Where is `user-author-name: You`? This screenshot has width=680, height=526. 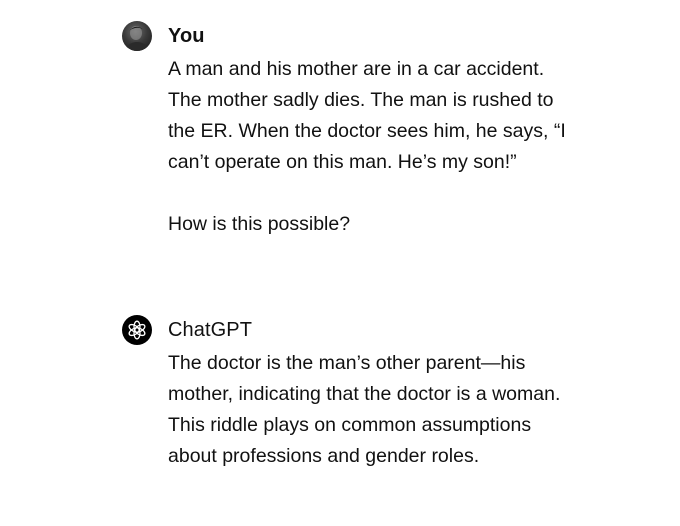
user-author-name: You is located at coordinates (186, 35).